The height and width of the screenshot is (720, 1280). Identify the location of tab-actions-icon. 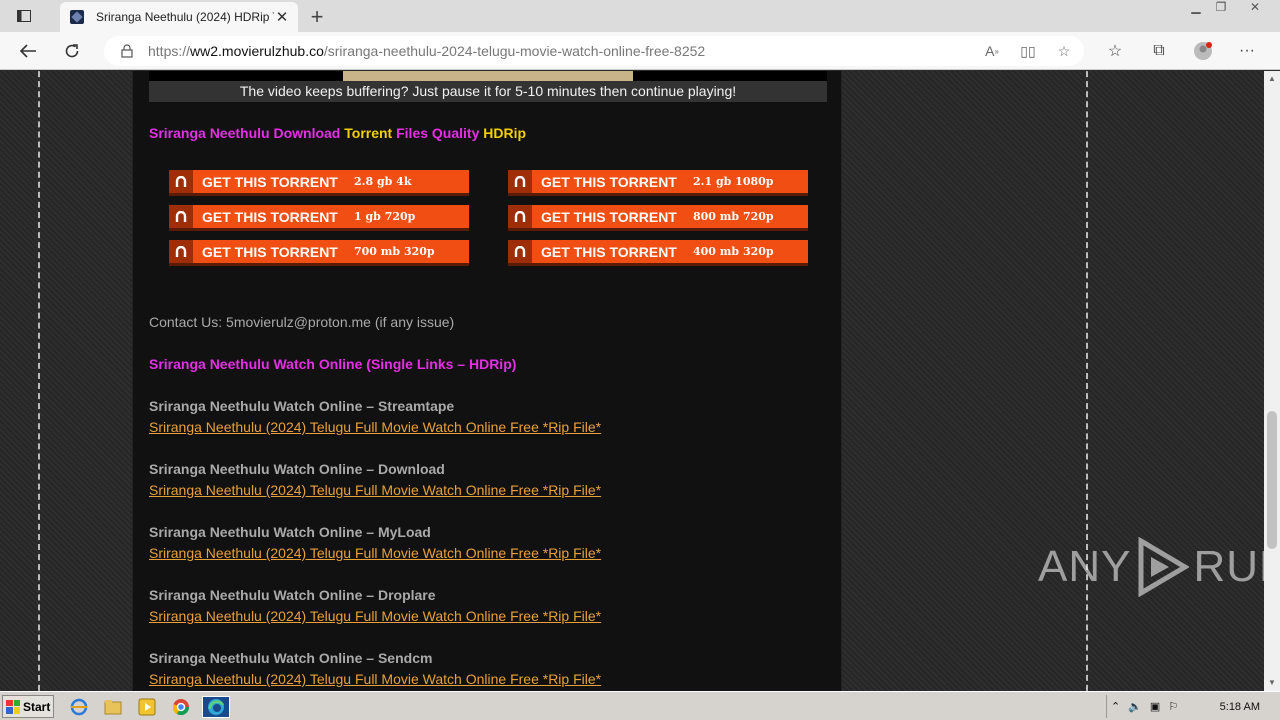
(24, 16).